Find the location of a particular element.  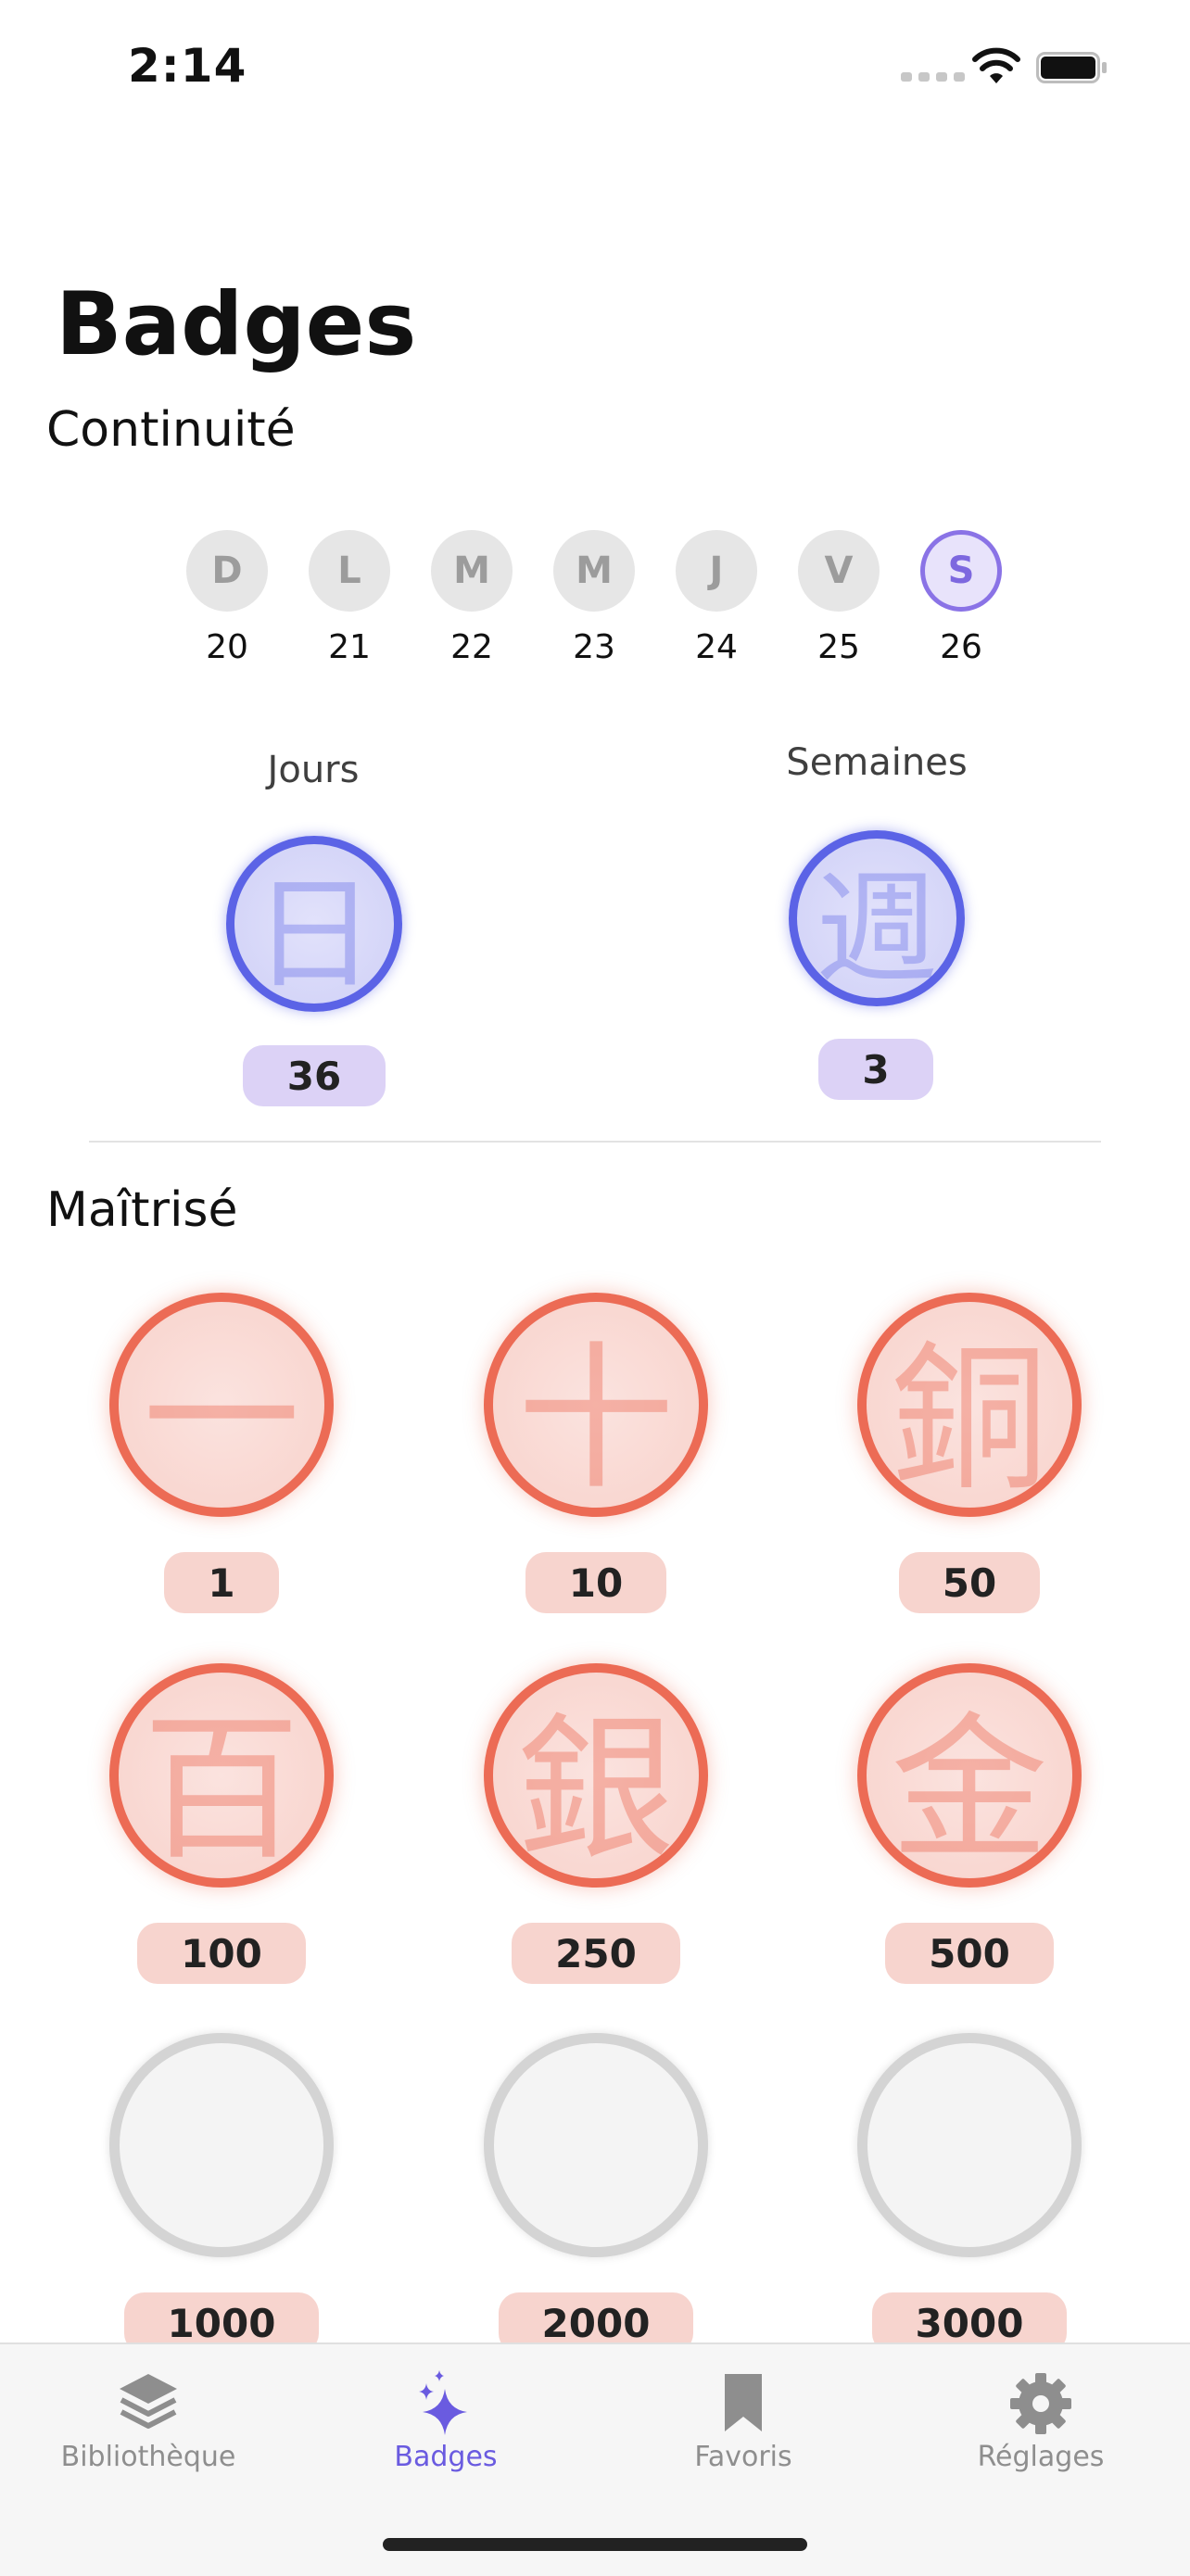

day-number: 22 is located at coordinates (471, 647).